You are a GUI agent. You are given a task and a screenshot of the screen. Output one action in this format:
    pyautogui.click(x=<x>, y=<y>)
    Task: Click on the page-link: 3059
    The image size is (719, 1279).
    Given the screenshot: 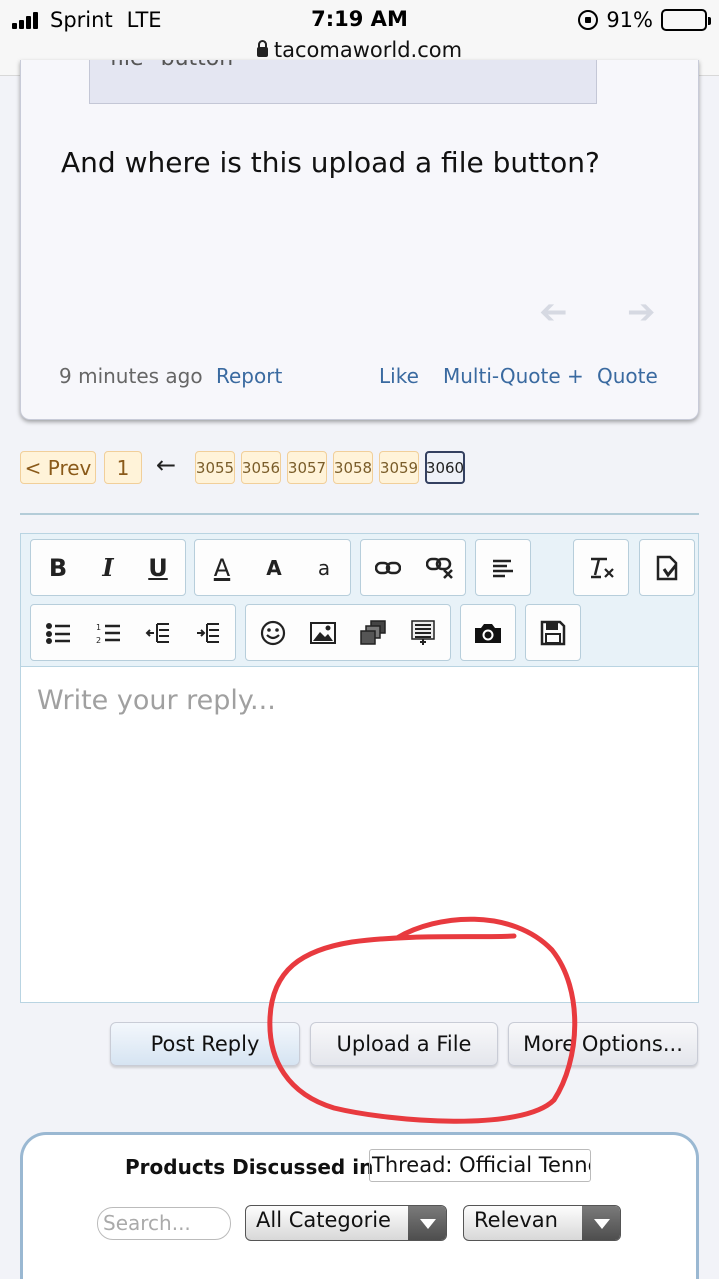 What is the action you would take?
    pyautogui.click(x=399, y=467)
    